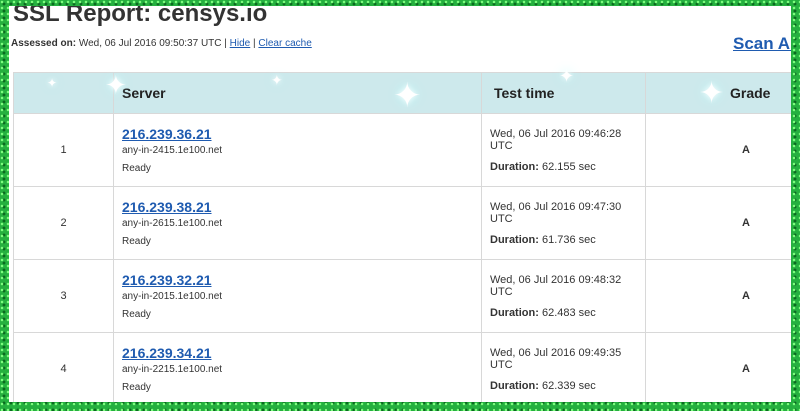 Image resolution: width=800 pixels, height=411 pixels. I want to click on server-ip-link: 216.239.38.21, so click(301, 207).